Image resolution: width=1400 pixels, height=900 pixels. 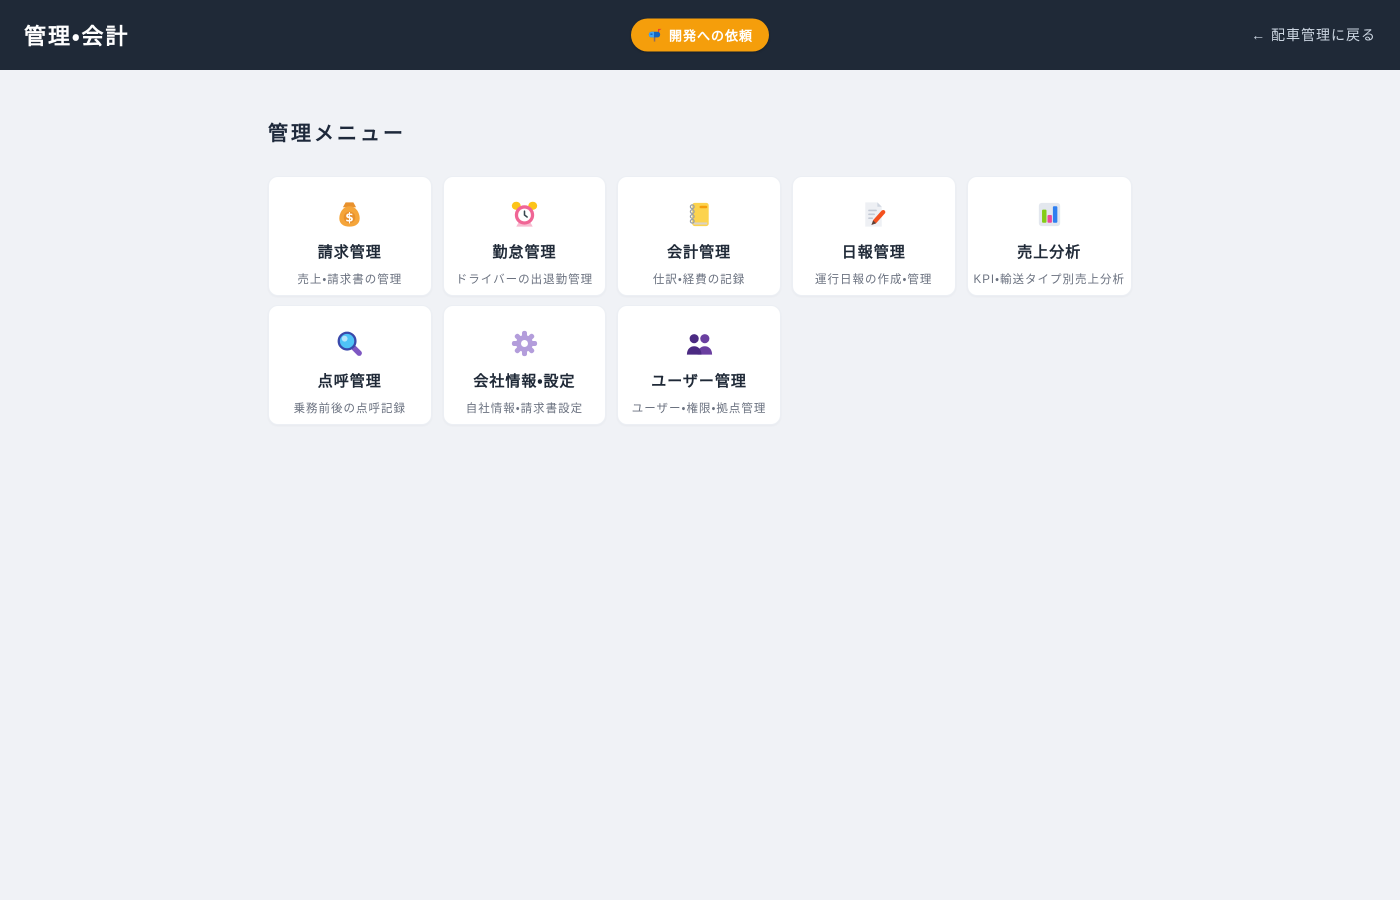 I want to click on back-to-dispatch-link: ← 配車管理に戻る, so click(x=1313, y=35).